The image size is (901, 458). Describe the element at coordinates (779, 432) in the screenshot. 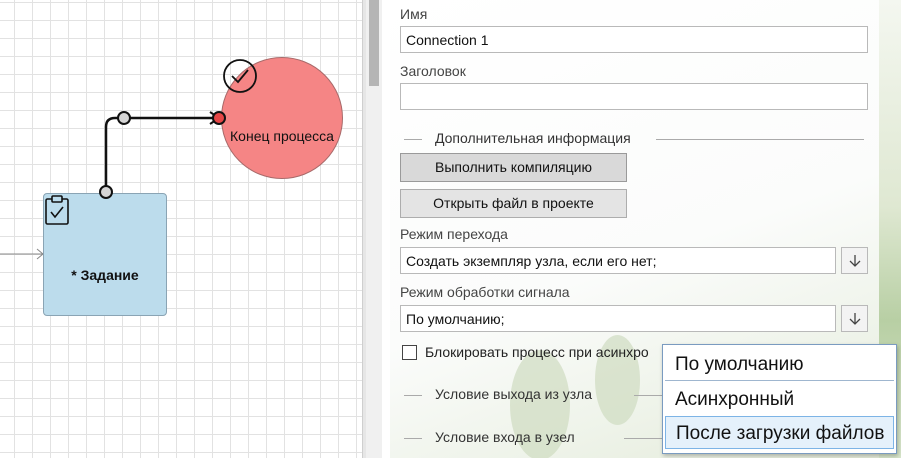

I see `dropdown-option-after-upload: После загрузки файлов` at that location.